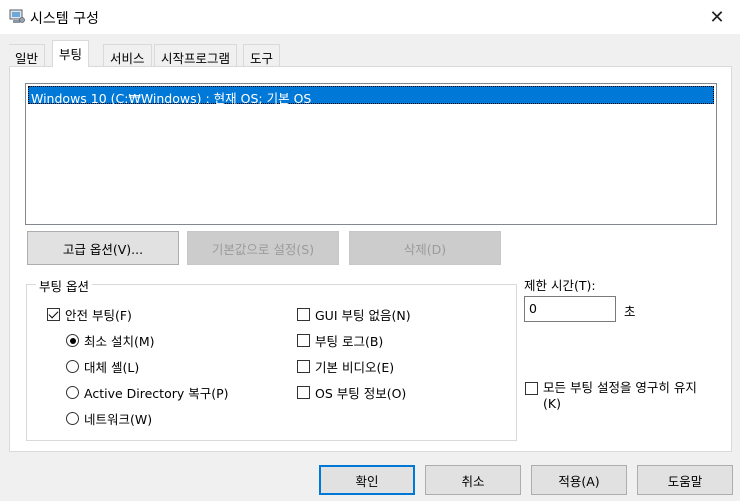 Image resolution: width=740 pixels, height=501 pixels. I want to click on persistent-checkbox: 모든 부팅 설정을 영구히 유지 (K), so click(611, 396).